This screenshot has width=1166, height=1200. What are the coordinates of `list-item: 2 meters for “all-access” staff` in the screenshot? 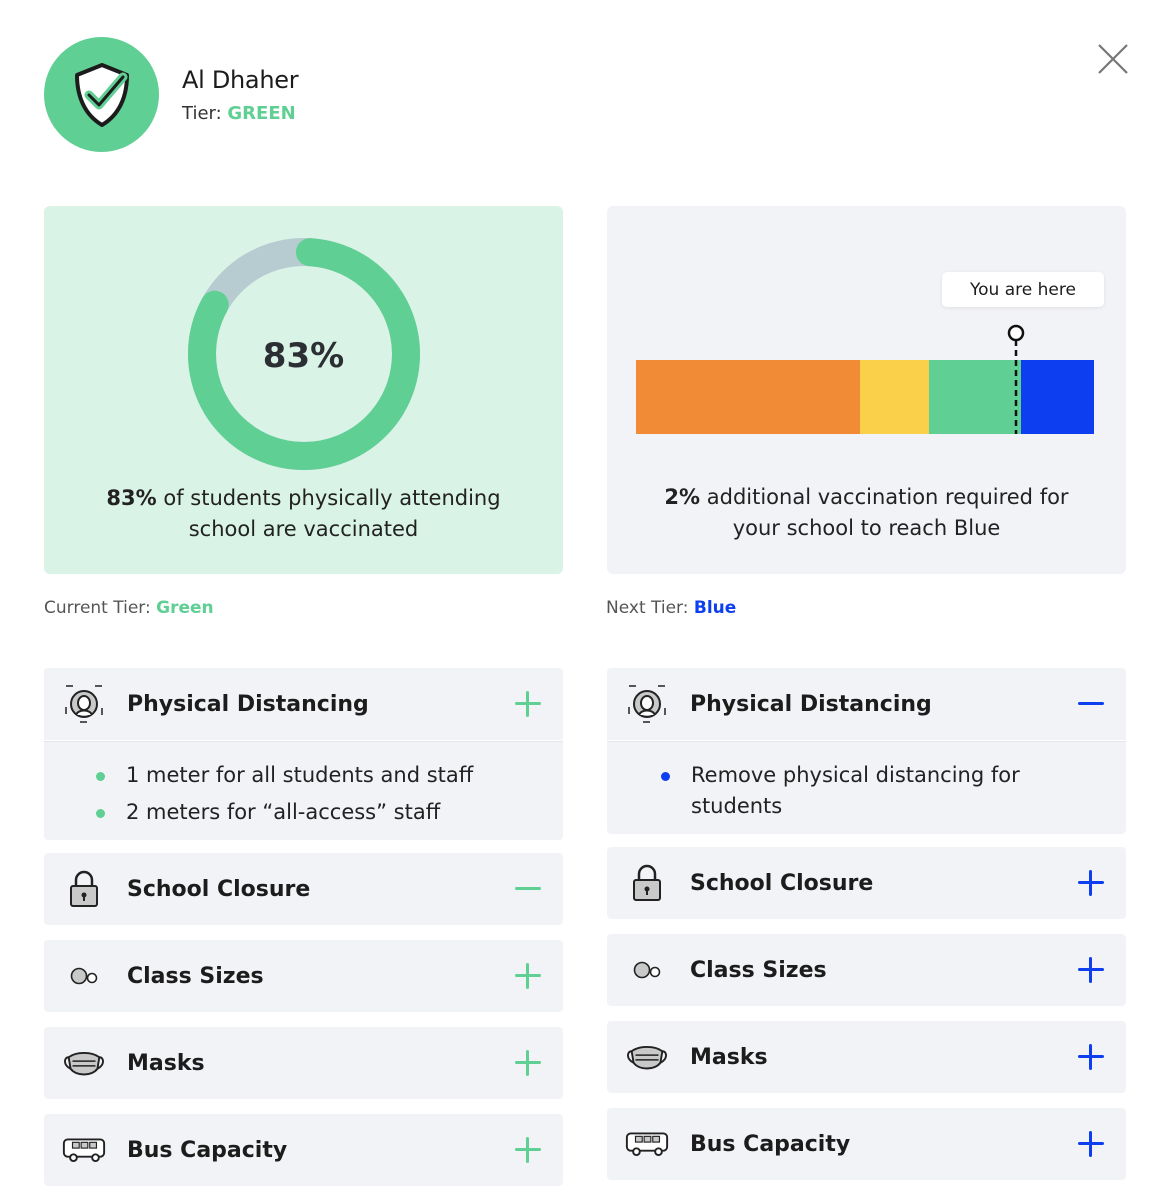 It's located at (329, 812).